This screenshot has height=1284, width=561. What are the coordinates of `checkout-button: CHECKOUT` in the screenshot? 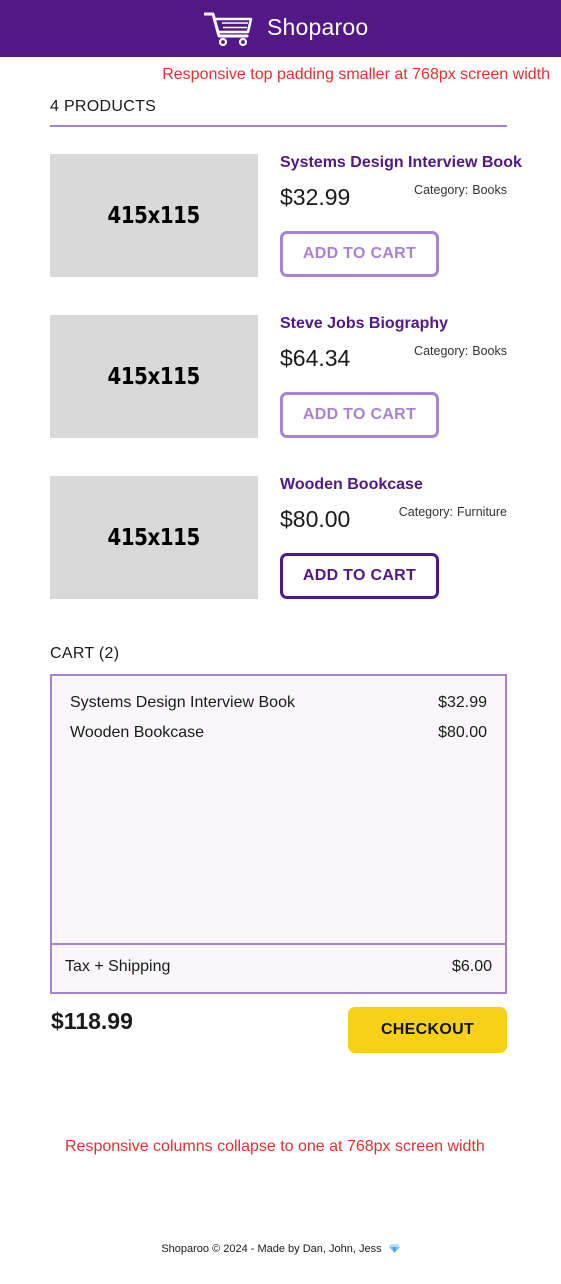 It's located at (427, 1030).